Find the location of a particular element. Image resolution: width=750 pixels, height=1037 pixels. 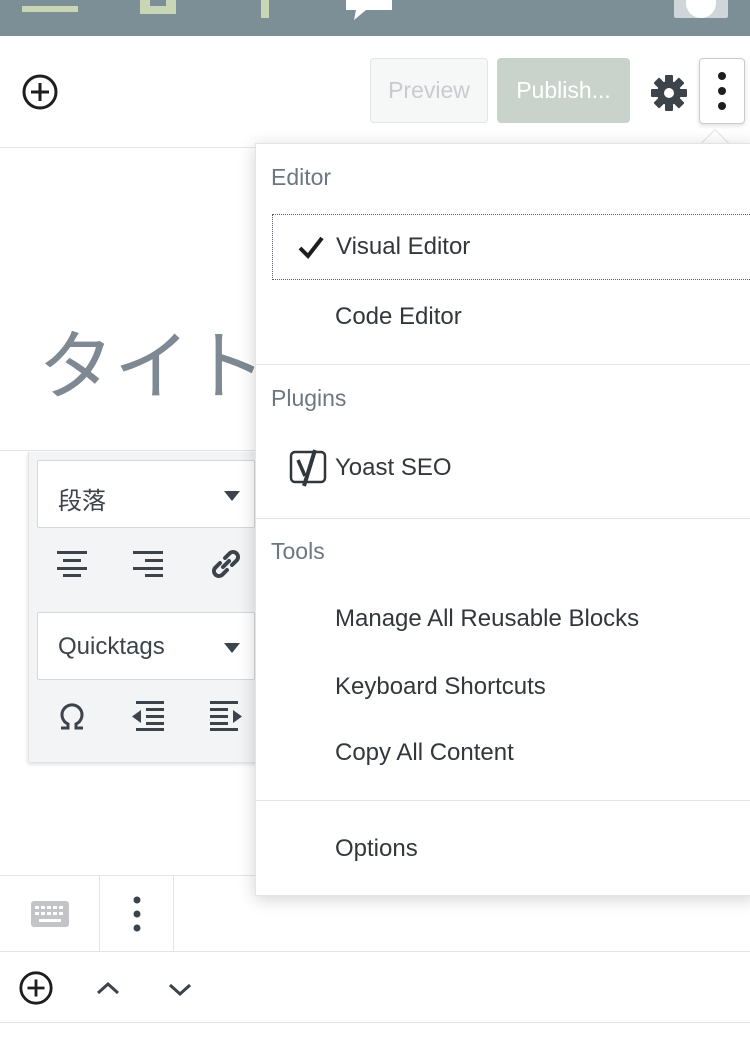

more-tools-button is located at coordinates (722, 91).